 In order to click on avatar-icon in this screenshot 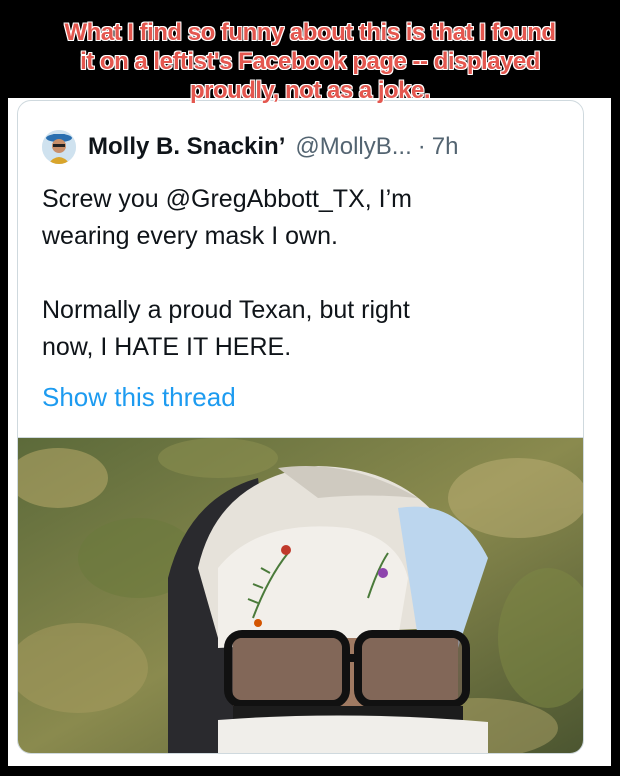, I will do `click(59, 147)`.